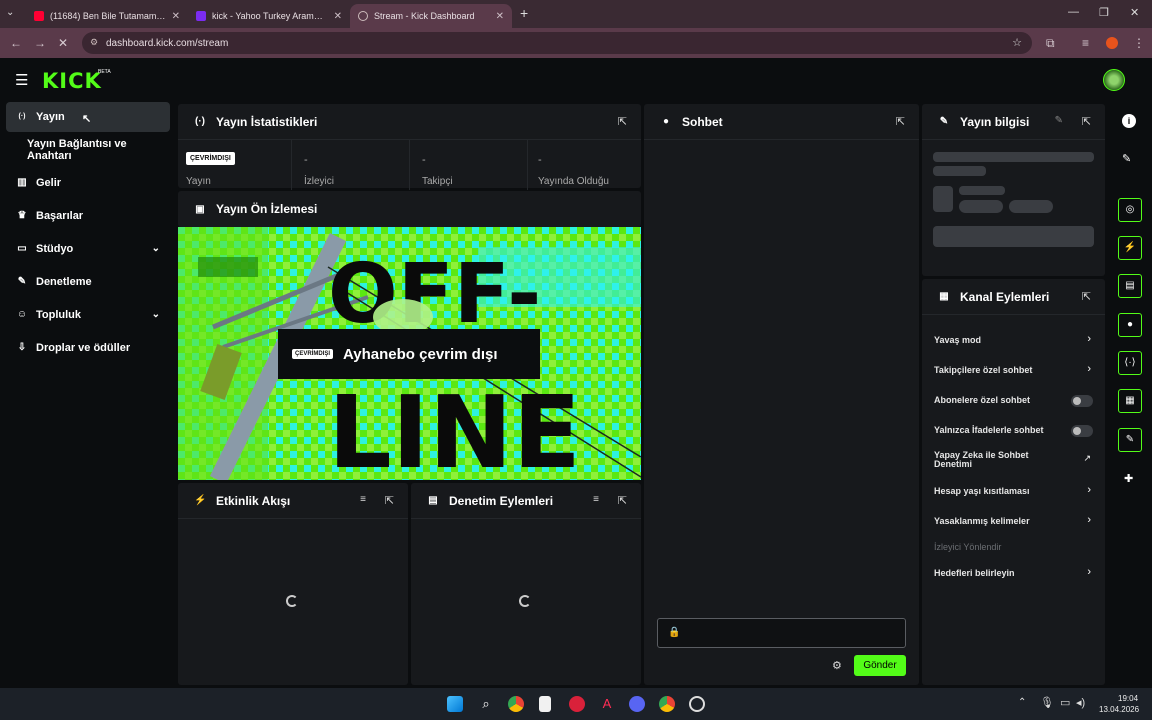 The width and height of the screenshot is (1152, 720). I want to click on rail-log-button: ▤, so click(1130, 286).